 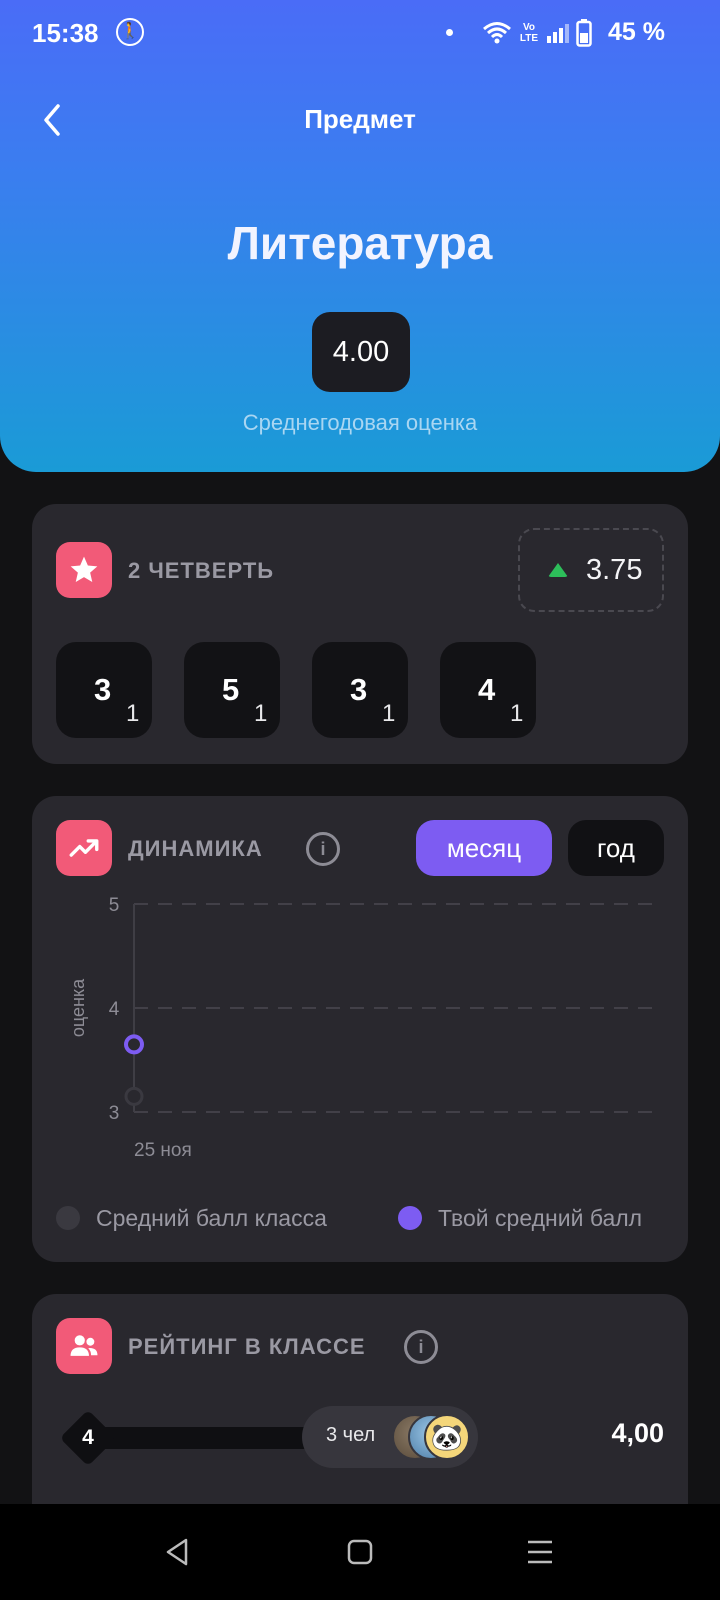 I want to click on rating-progress-track, so click(x=204, y=1438).